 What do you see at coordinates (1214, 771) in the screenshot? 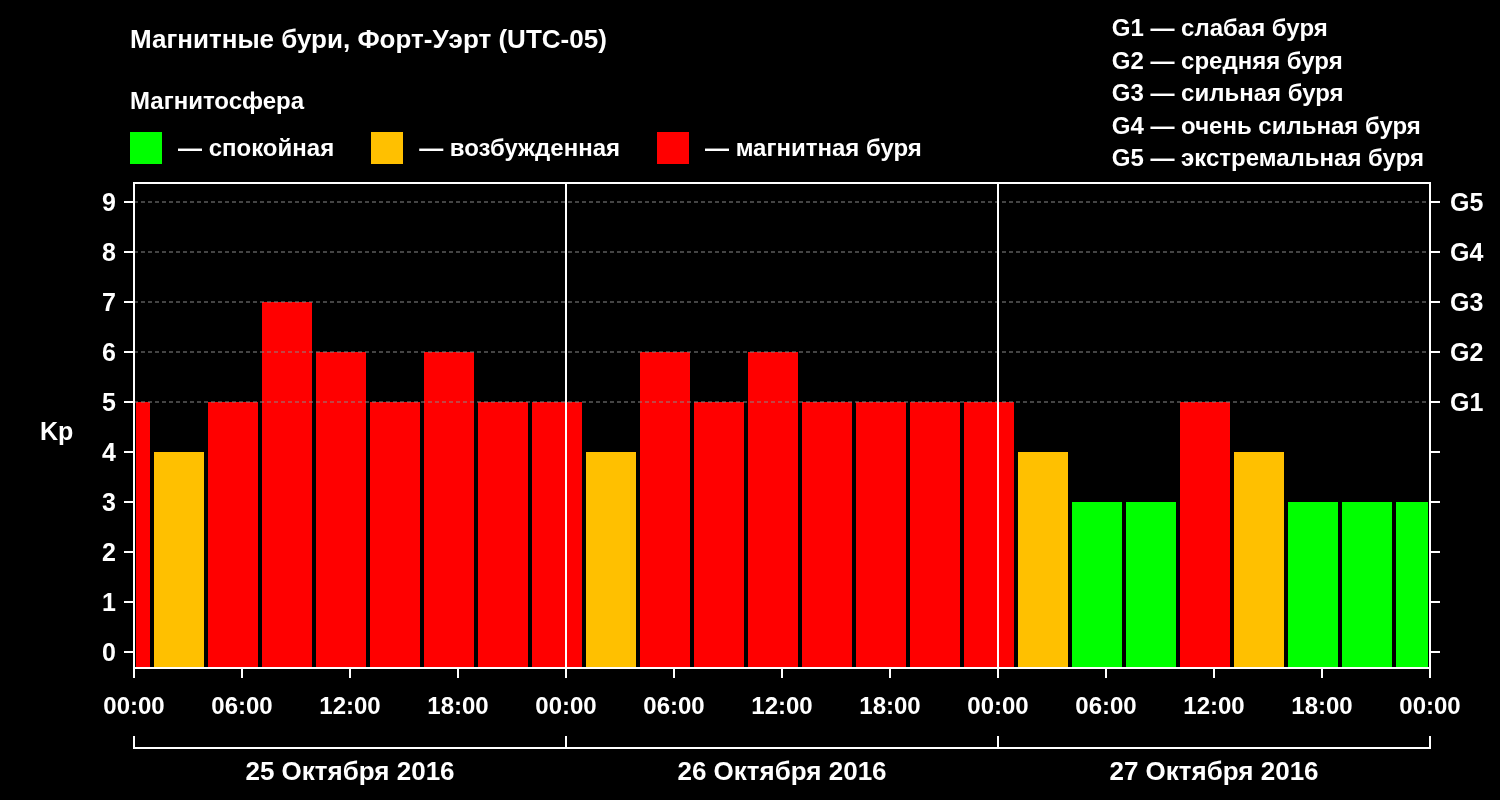
I see `date-label: 27 Октября 2016` at bounding box center [1214, 771].